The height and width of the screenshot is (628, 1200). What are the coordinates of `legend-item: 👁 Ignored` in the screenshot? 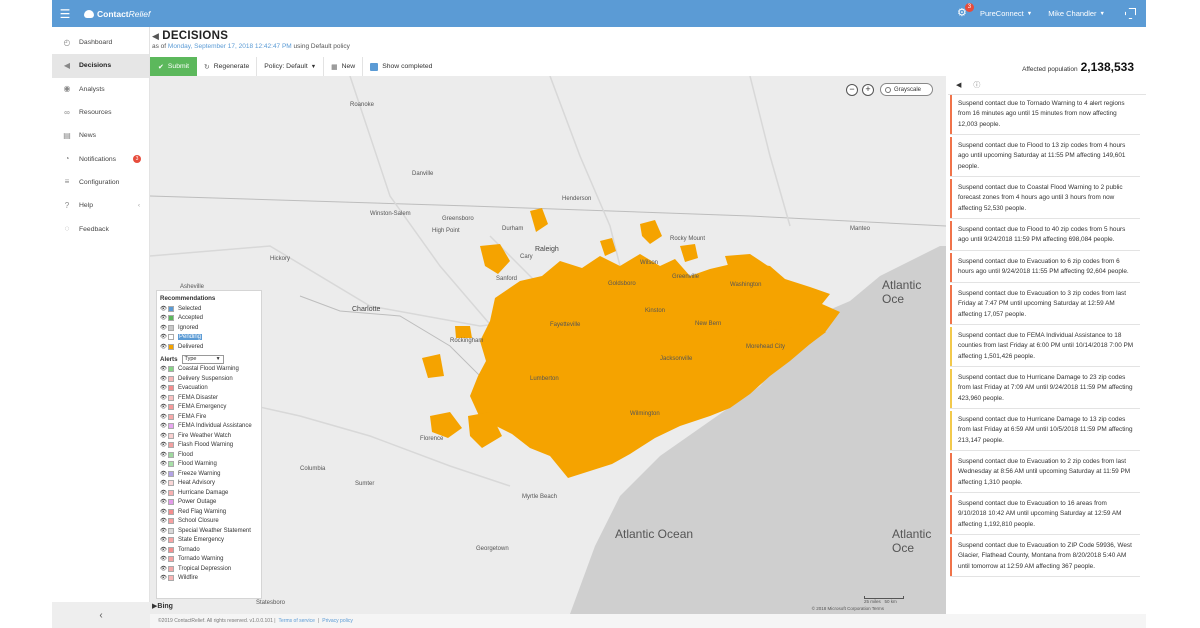 It's located at (209, 328).